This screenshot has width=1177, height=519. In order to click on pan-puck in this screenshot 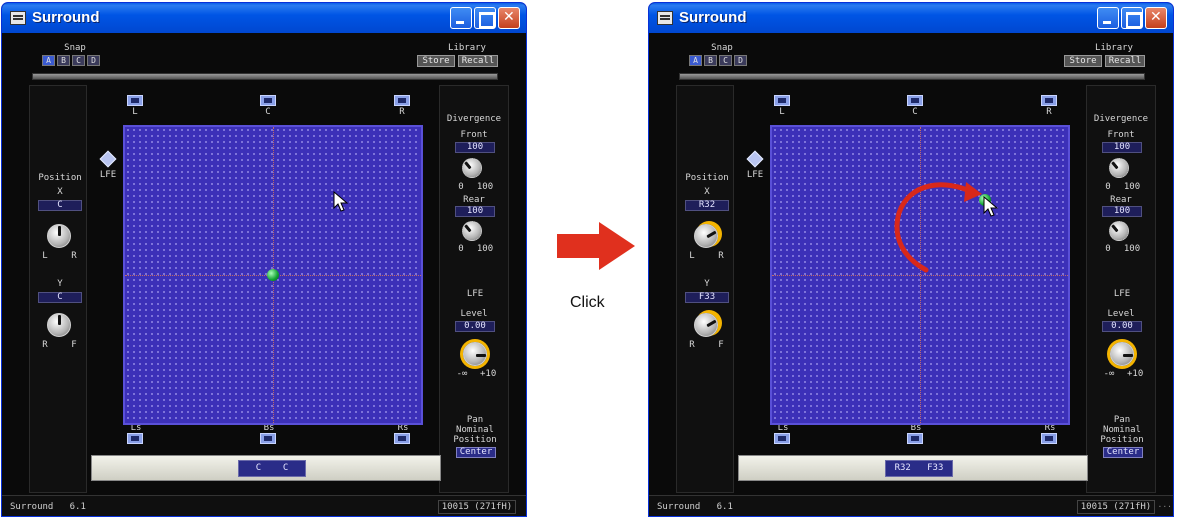, I will do `click(273, 275)`.